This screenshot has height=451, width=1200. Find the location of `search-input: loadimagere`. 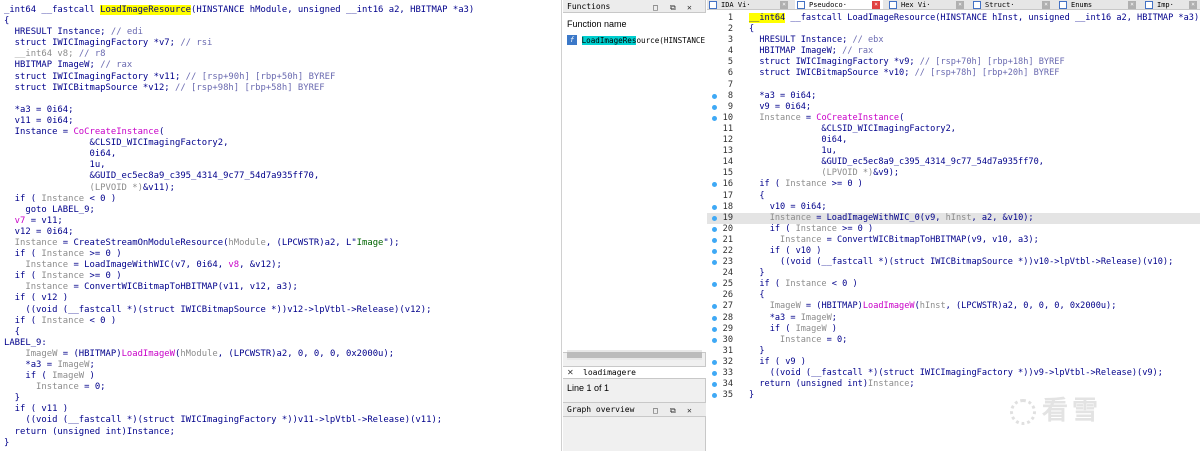

search-input: loadimagere is located at coordinates (609, 373).